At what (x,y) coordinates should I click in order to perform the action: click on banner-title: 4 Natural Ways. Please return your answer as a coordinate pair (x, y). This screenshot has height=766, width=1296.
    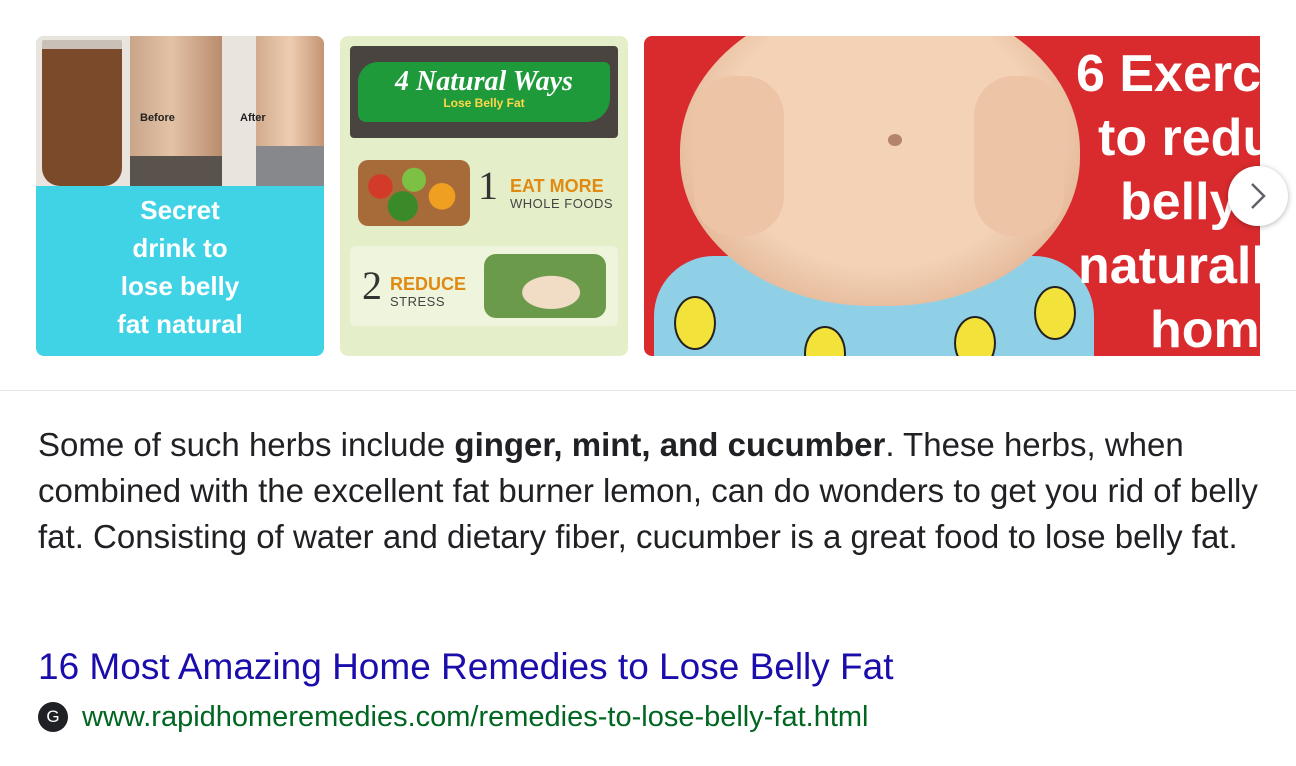
    Looking at the image, I should click on (484, 81).